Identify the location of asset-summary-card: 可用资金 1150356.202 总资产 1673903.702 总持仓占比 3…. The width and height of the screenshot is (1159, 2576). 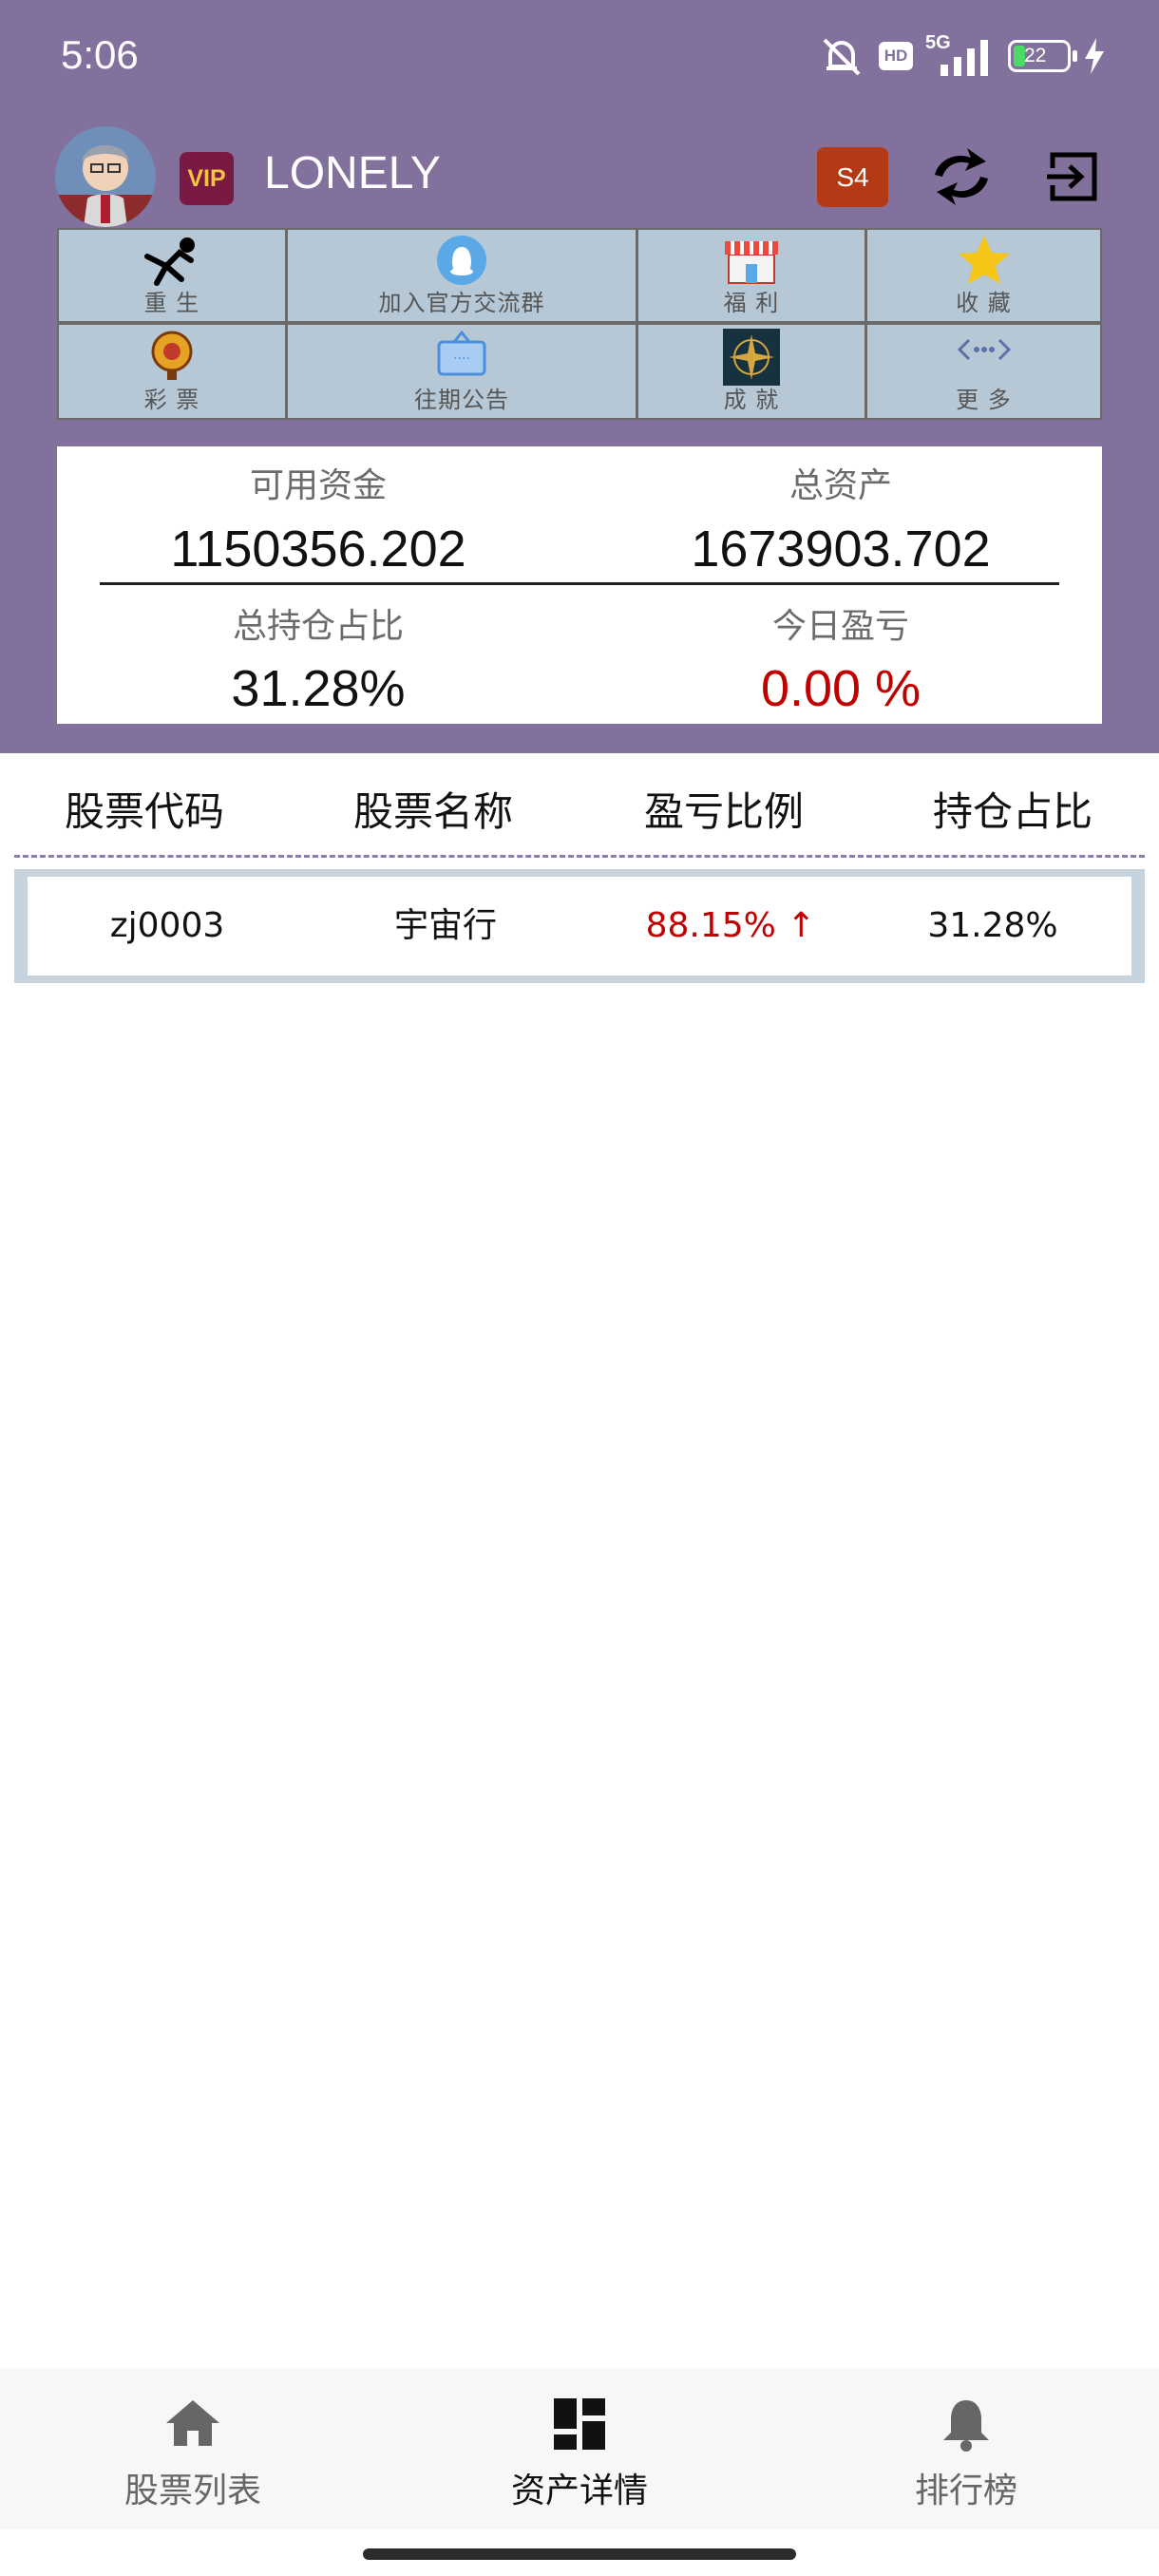
(579, 585).